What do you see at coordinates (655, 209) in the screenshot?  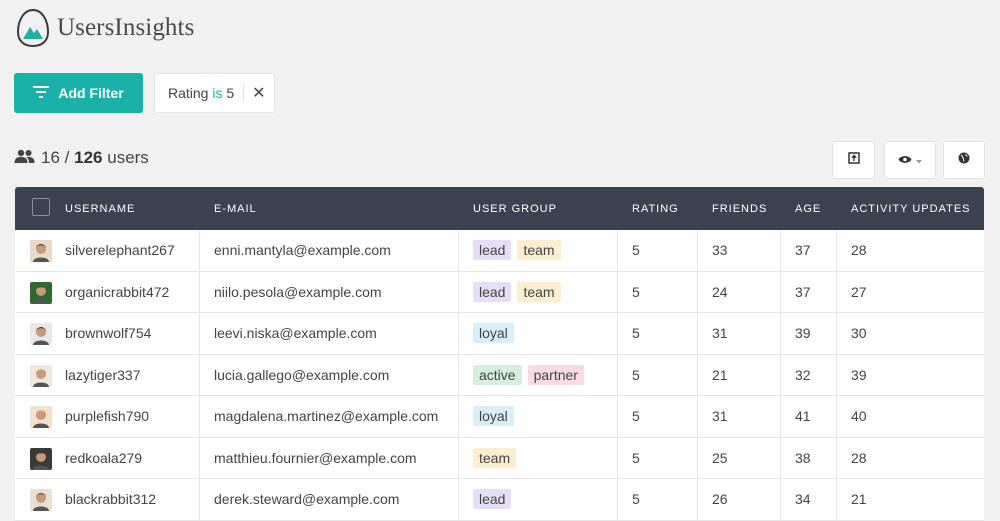 I see `column-header-rating: RATING` at bounding box center [655, 209].